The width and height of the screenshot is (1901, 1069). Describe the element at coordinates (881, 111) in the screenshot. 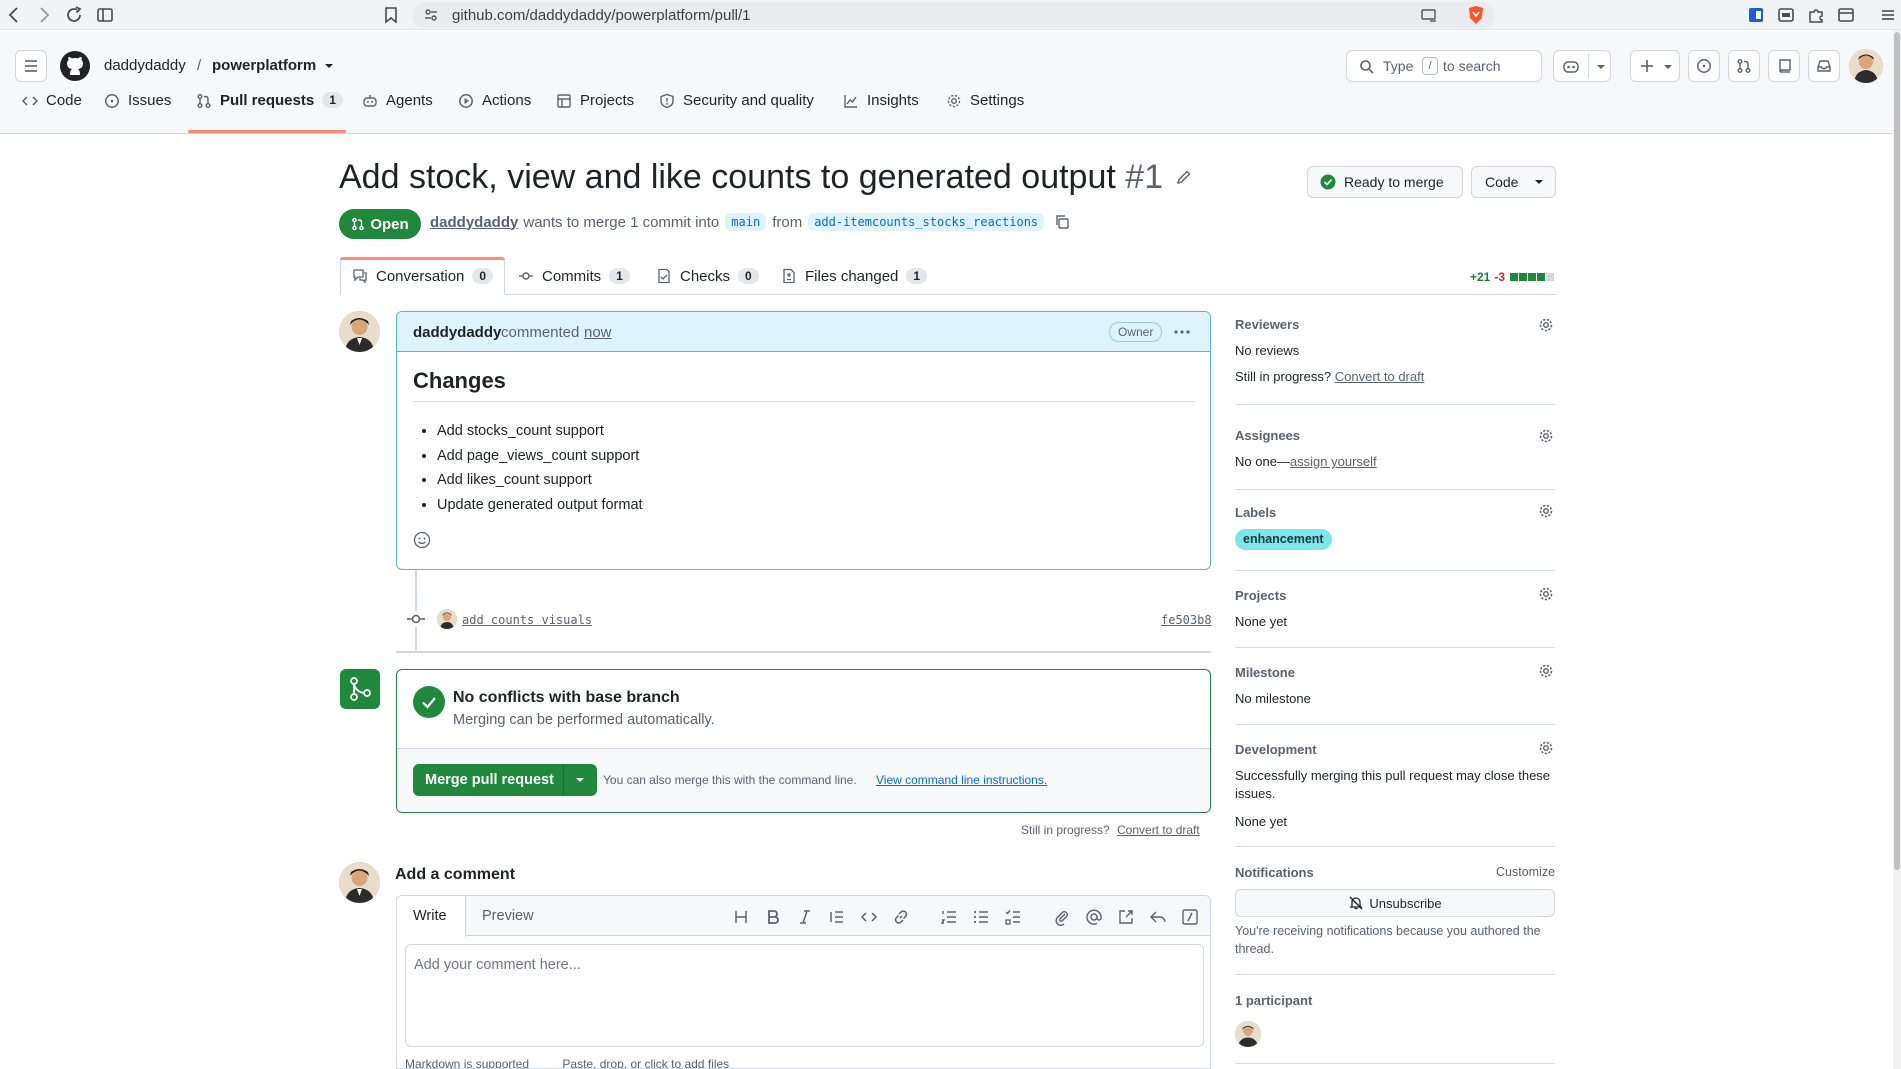

I see `nav-insights: Insights` at that location.